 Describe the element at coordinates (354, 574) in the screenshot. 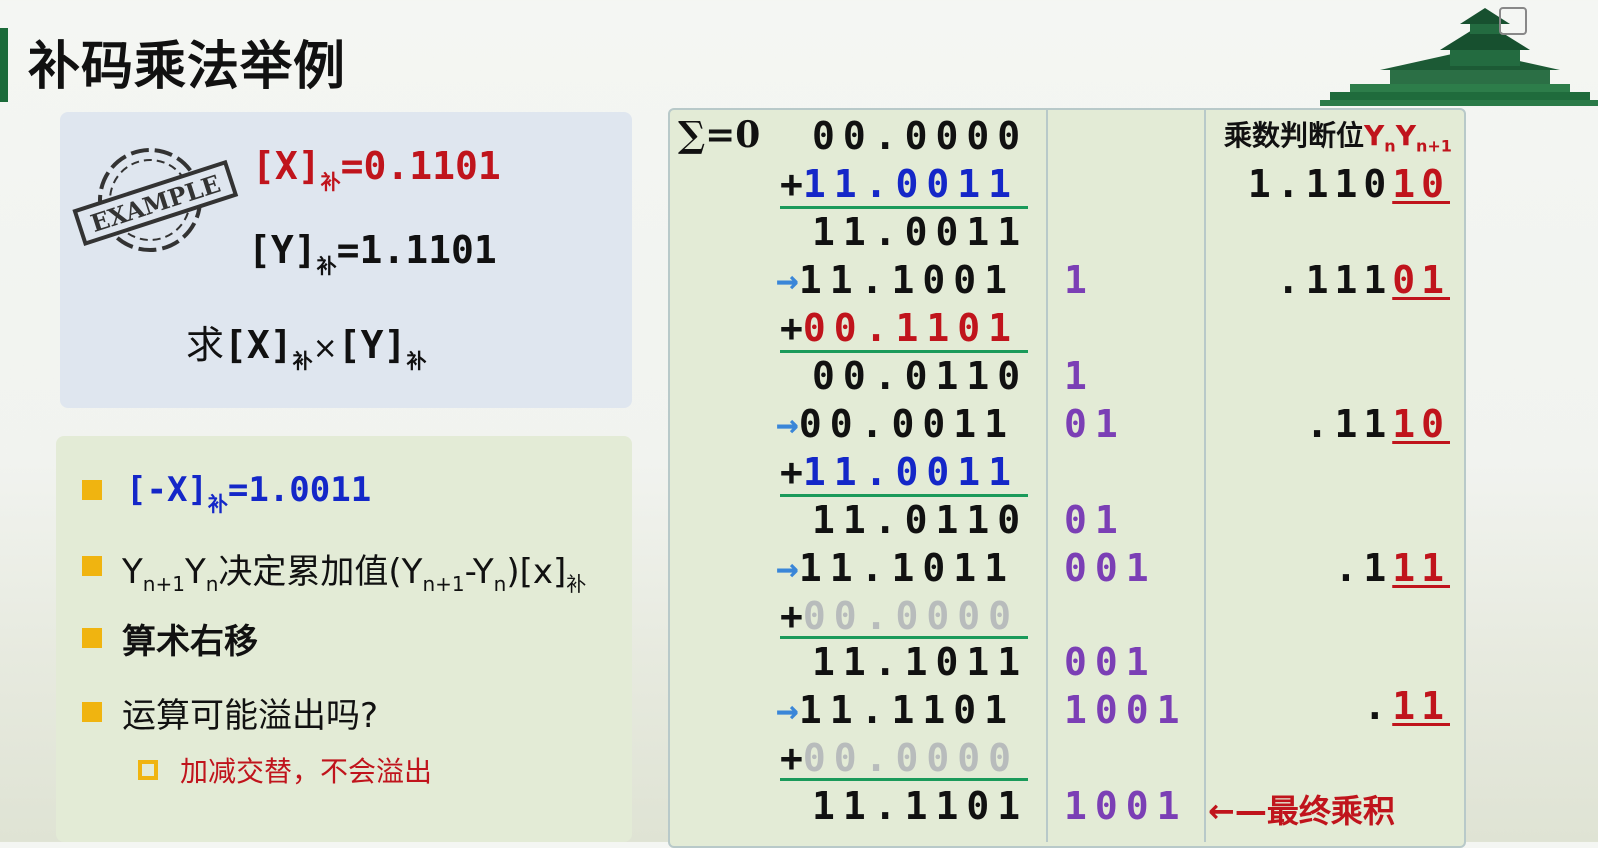

I see `note-accumulate: Yn+1Yn决定累加值(Yn+1-Yn)[x]补` at that location.